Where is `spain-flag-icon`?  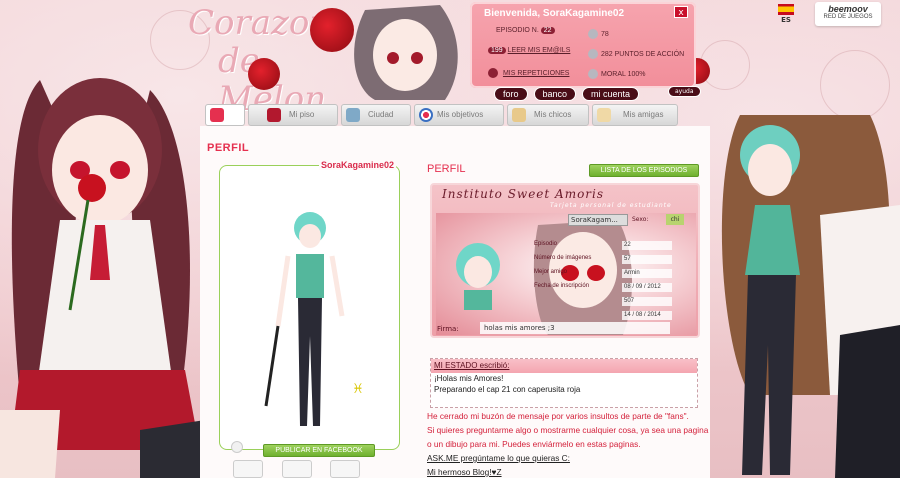
spain-flag-icon is located at coordinates (786, 9).